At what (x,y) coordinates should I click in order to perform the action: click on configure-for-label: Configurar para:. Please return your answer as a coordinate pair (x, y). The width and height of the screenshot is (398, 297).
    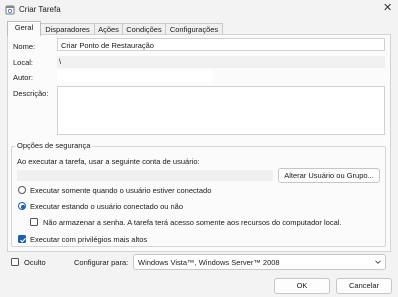
    Looking at the image, I should click on (101, 262).